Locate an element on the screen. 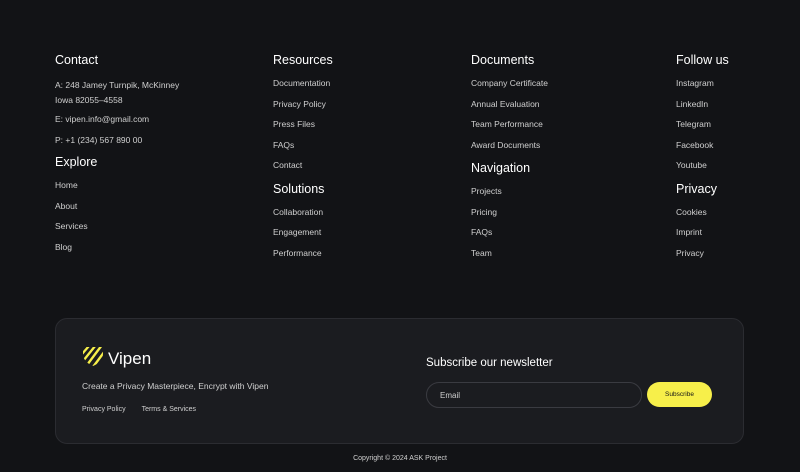 The height and width of the screenshot is (472, 800). explore-link-about: About is located at coordinates (117, 206).